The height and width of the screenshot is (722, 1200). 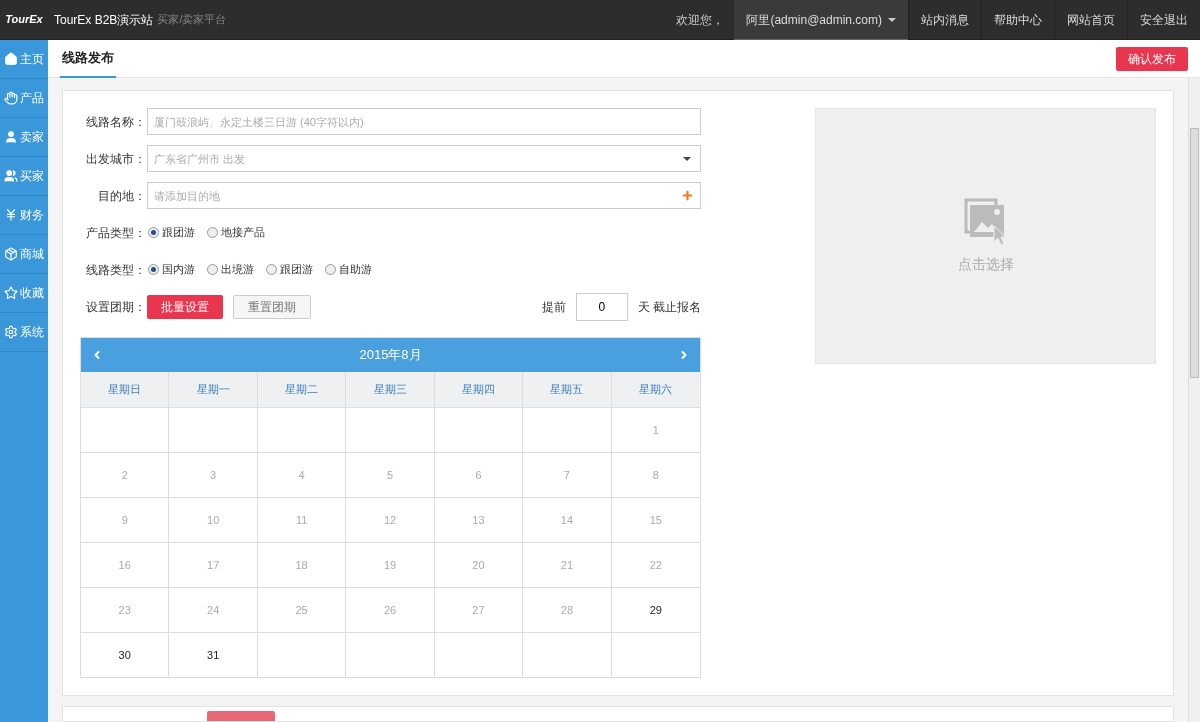 What do you see at coordinates (24, 293) in the screenshot?
I see `sidebar-item: 收藏` at bounding box center [24, 293].